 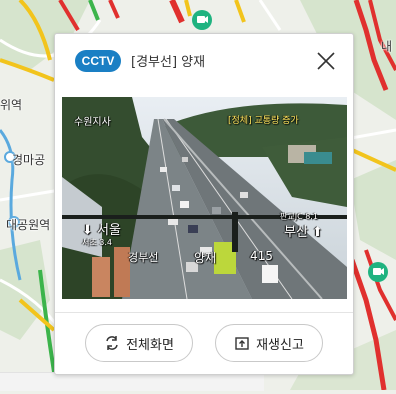 What do you see at coordinates (296, 232) in the screenshot?
I see `sign-right-label: 부산` at bounding box center [296, 232].